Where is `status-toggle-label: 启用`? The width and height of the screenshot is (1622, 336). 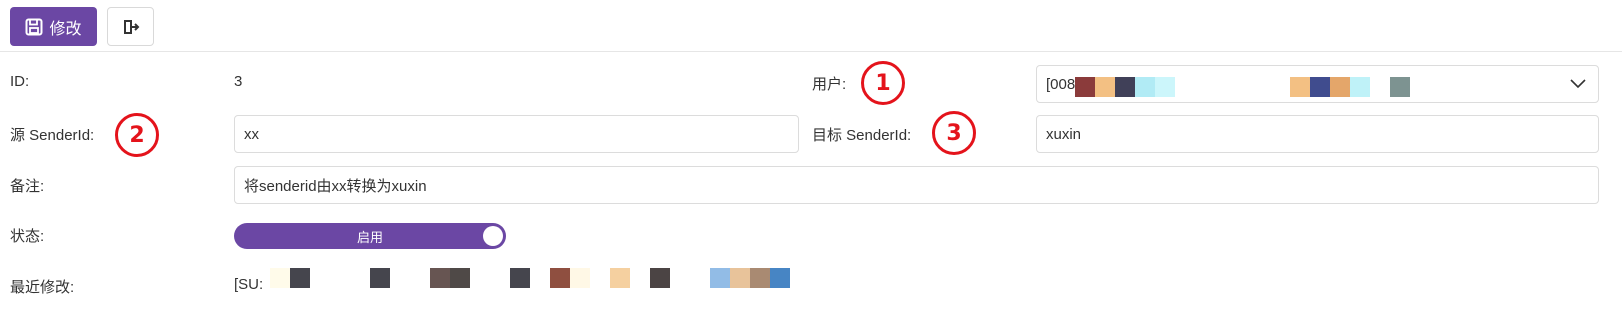 status-toggle-label: 启用 is located at coordinates (369, 237).